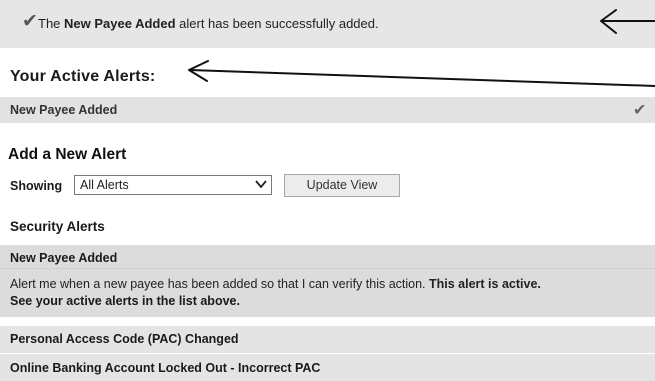 Image resolution: width=655 pixels, height=381 pixels. Describe the element at coordinates (83, 76) in the screenshot. I see `active-alerts-title: Your Active Alerts:` at that location.